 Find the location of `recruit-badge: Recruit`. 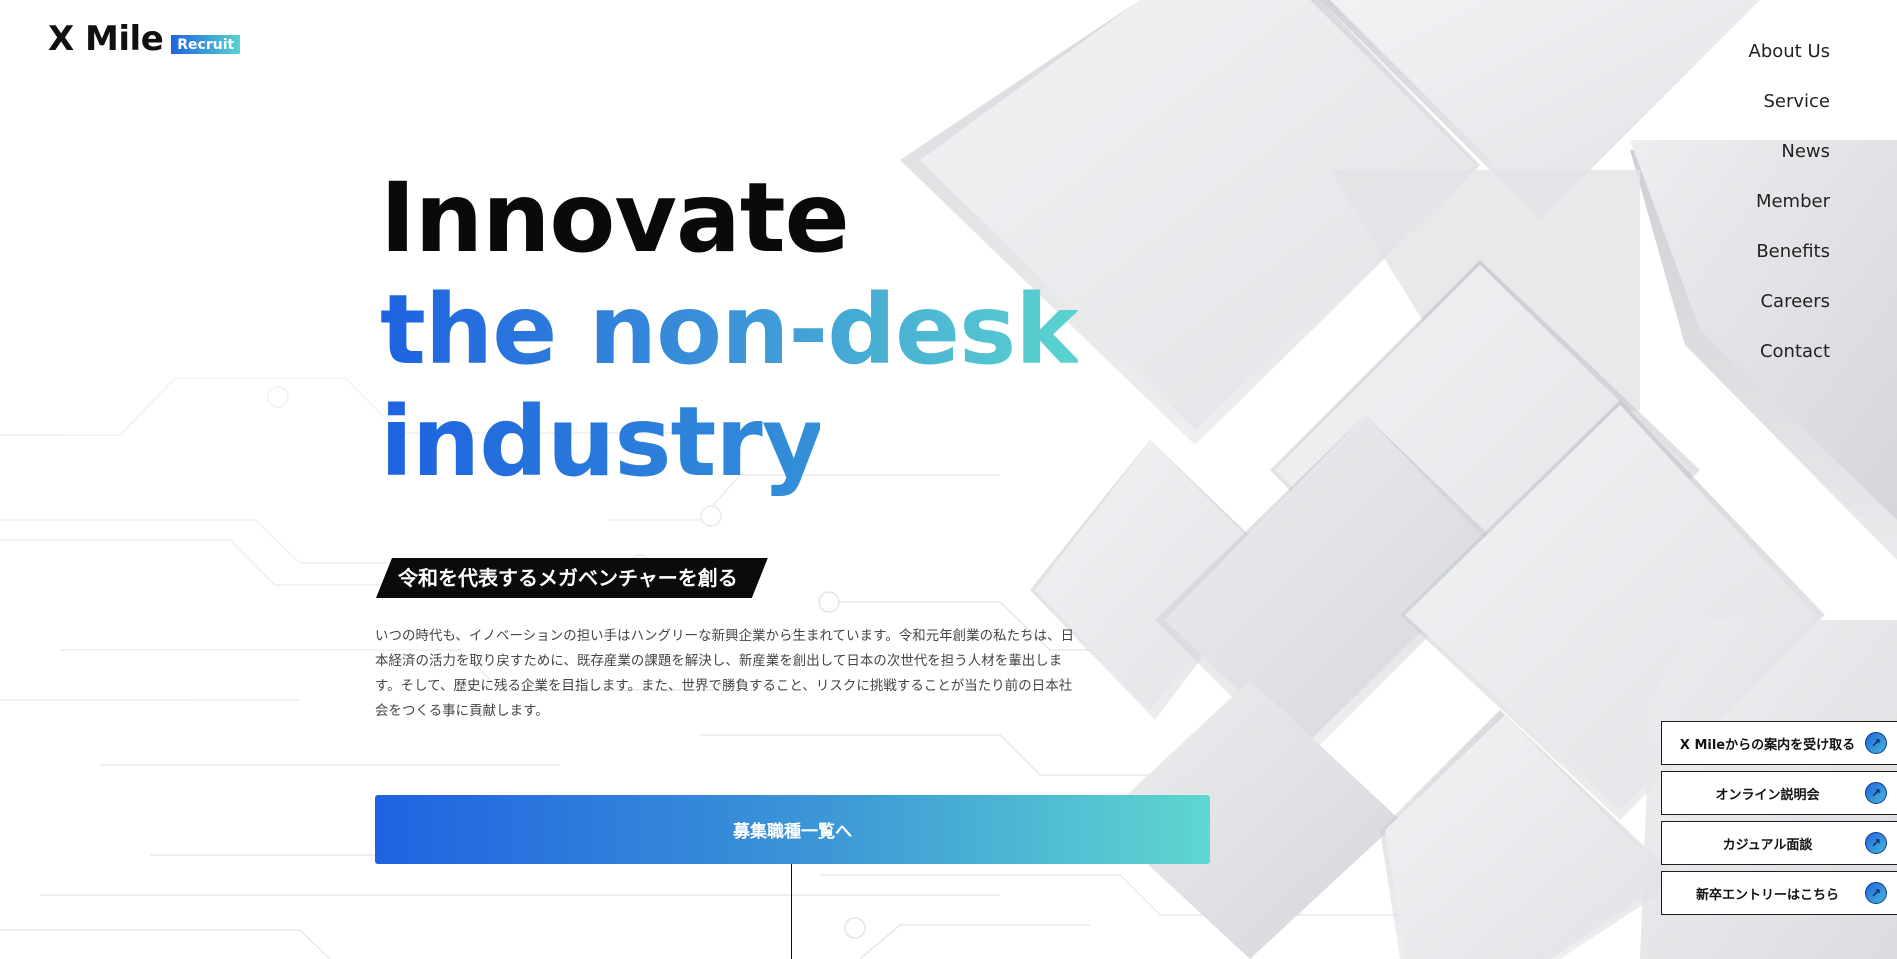

recruit-badge: Recruit is located at coordinates (206, 44).